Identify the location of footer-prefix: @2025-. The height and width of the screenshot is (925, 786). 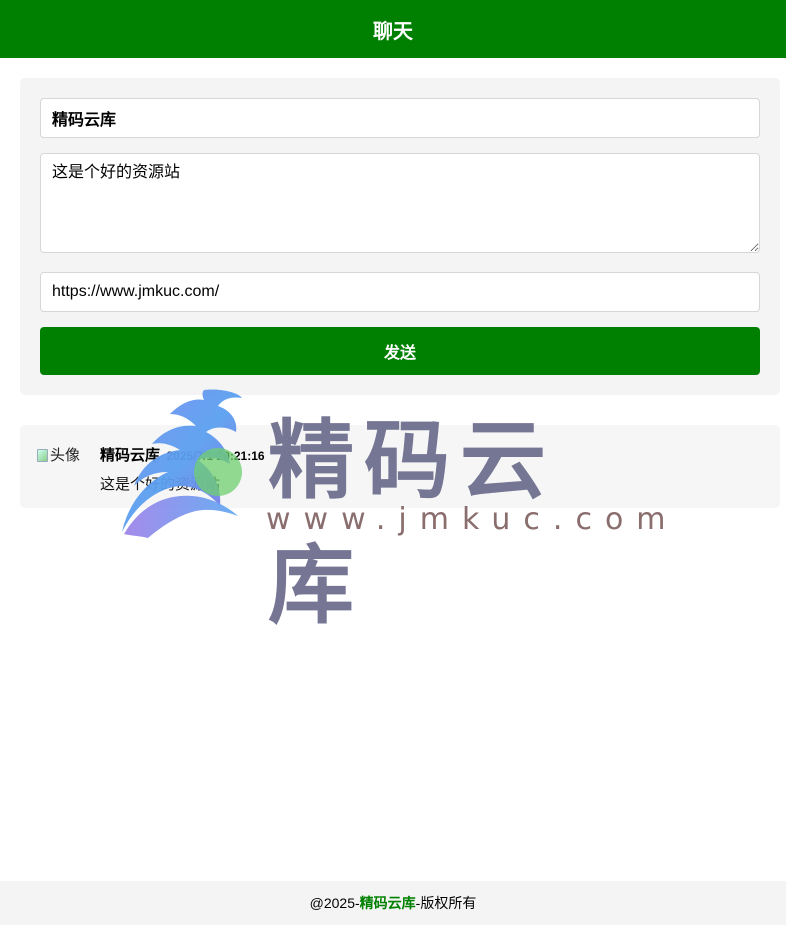
(334, 903).